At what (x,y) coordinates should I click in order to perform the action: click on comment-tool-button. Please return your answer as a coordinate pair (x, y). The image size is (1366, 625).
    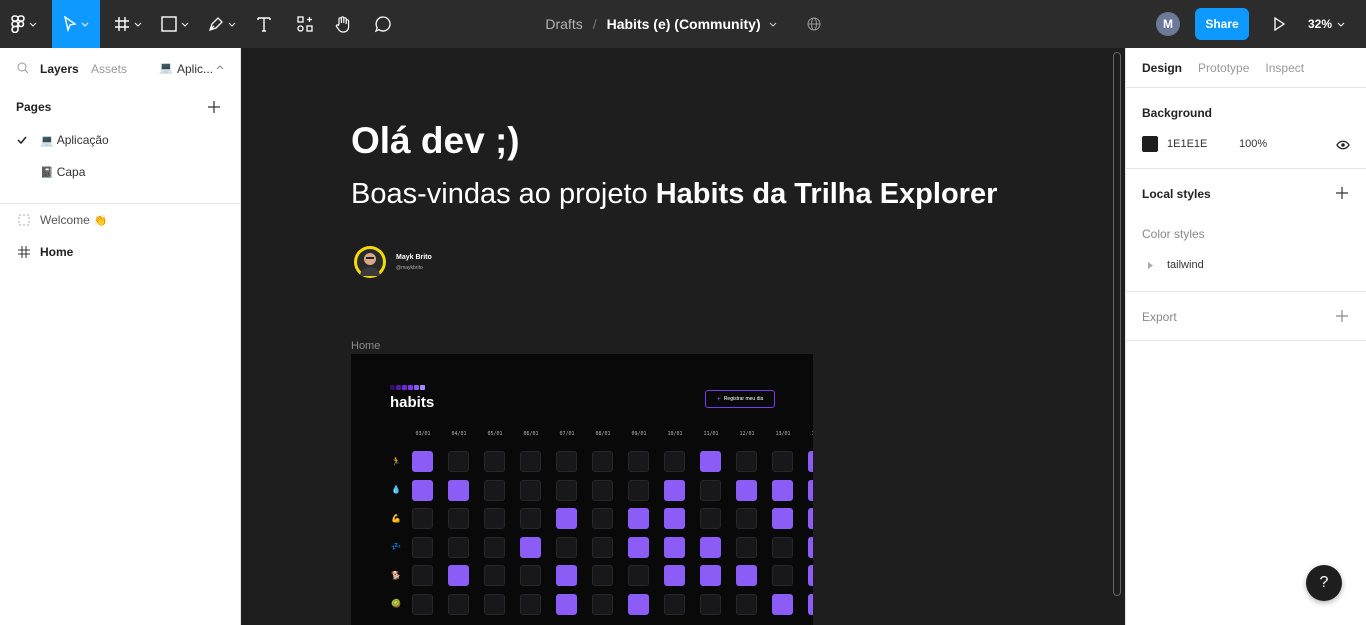
    Looking at the image, I should click on (383, 24).